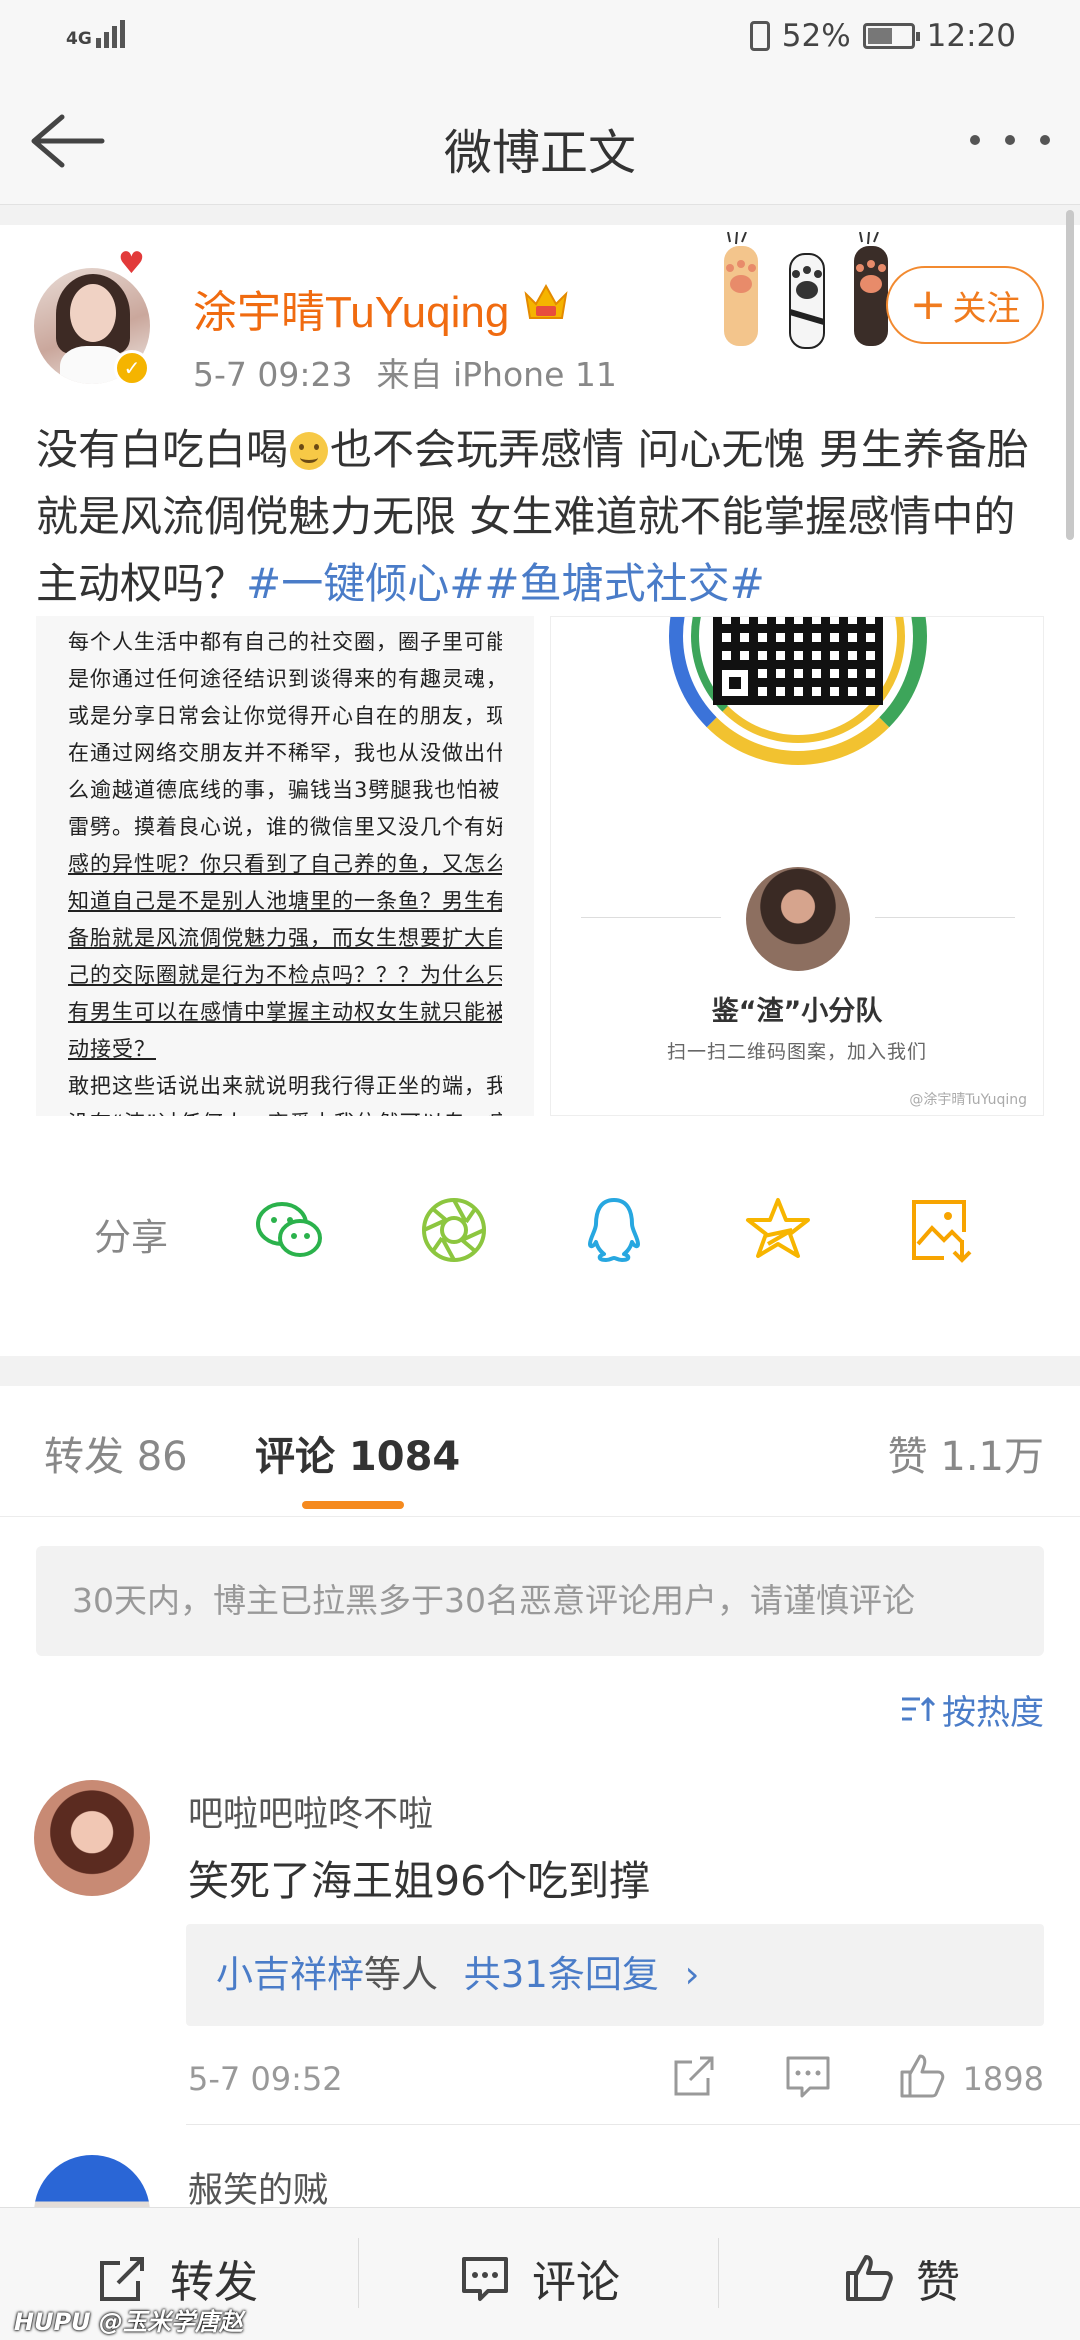  I want to click on comment-label: 评论, so click(576, 2282).